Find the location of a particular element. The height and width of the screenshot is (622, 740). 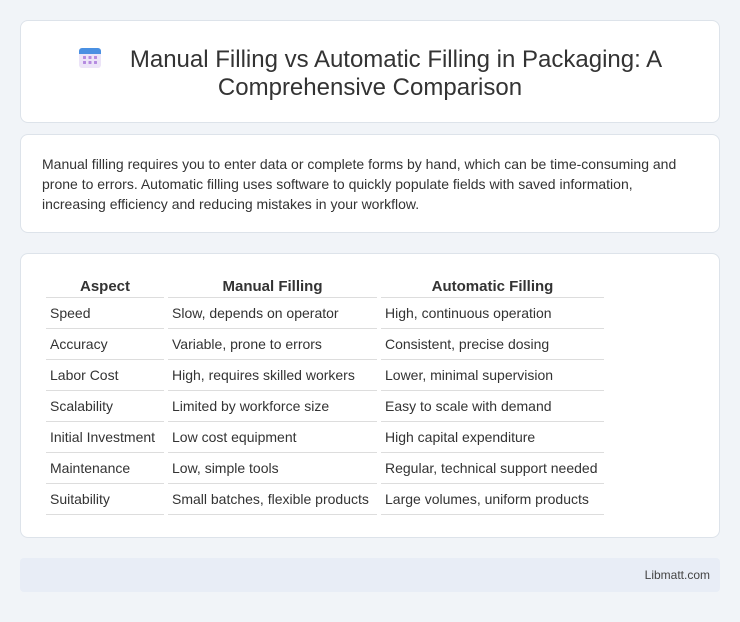

cell-manual: Slow, depends on operator is located at coordinates (272, 313).